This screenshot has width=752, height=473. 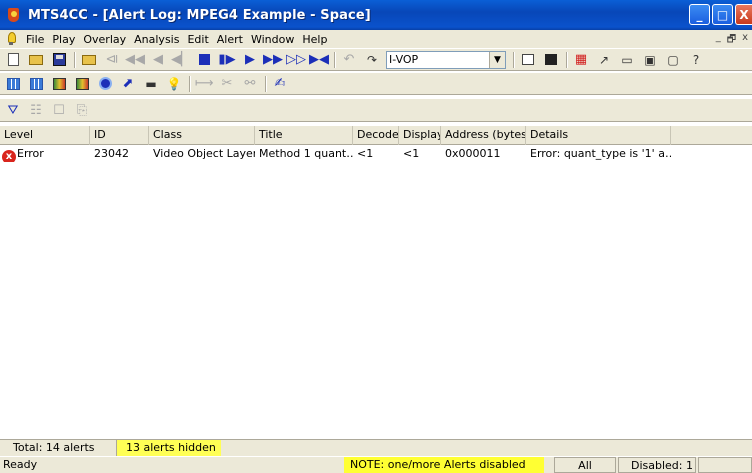 I want to click on filter-button: ⛛, so click(x=13, y=110).